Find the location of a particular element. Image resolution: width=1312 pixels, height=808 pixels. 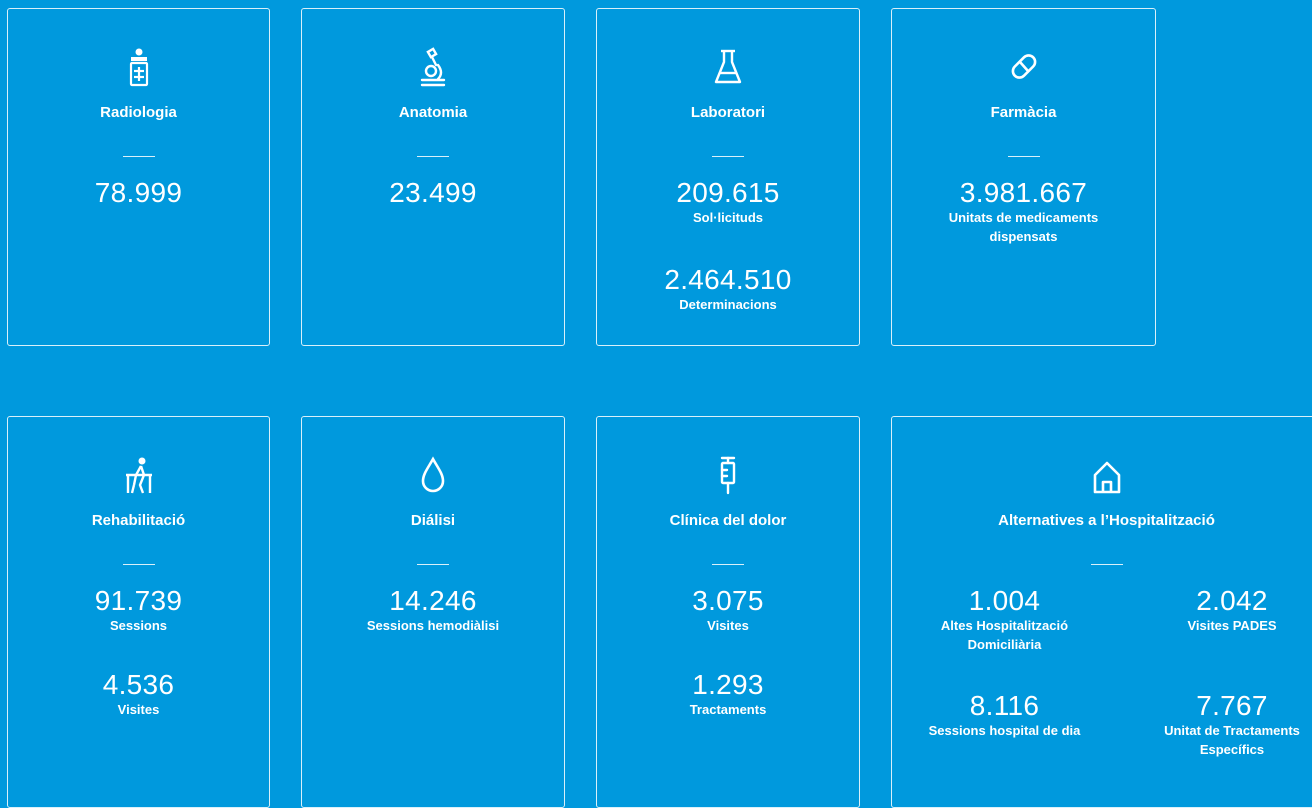

card-title: Laboratori is located at coordinates (728, 112).